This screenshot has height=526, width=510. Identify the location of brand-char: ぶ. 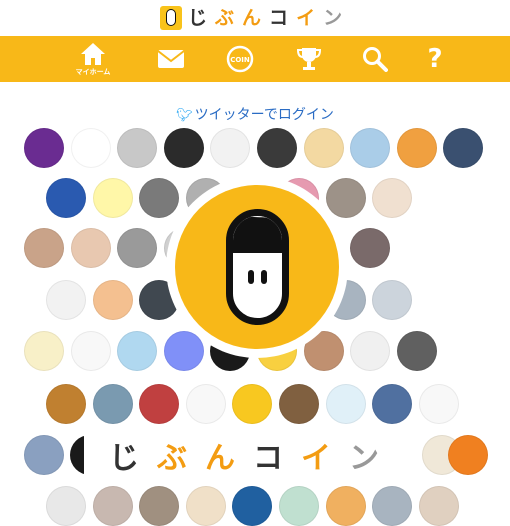
(172, 458).